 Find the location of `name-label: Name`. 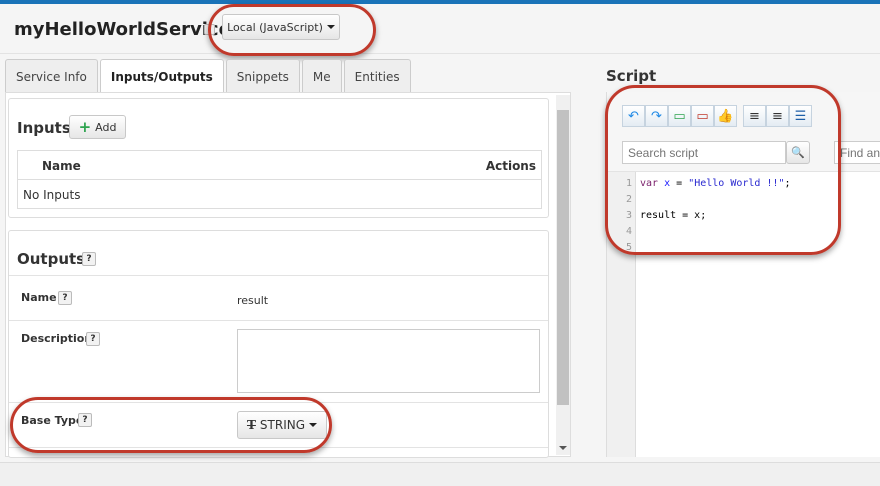

name-label: Name is located at coordinates (39, 297).